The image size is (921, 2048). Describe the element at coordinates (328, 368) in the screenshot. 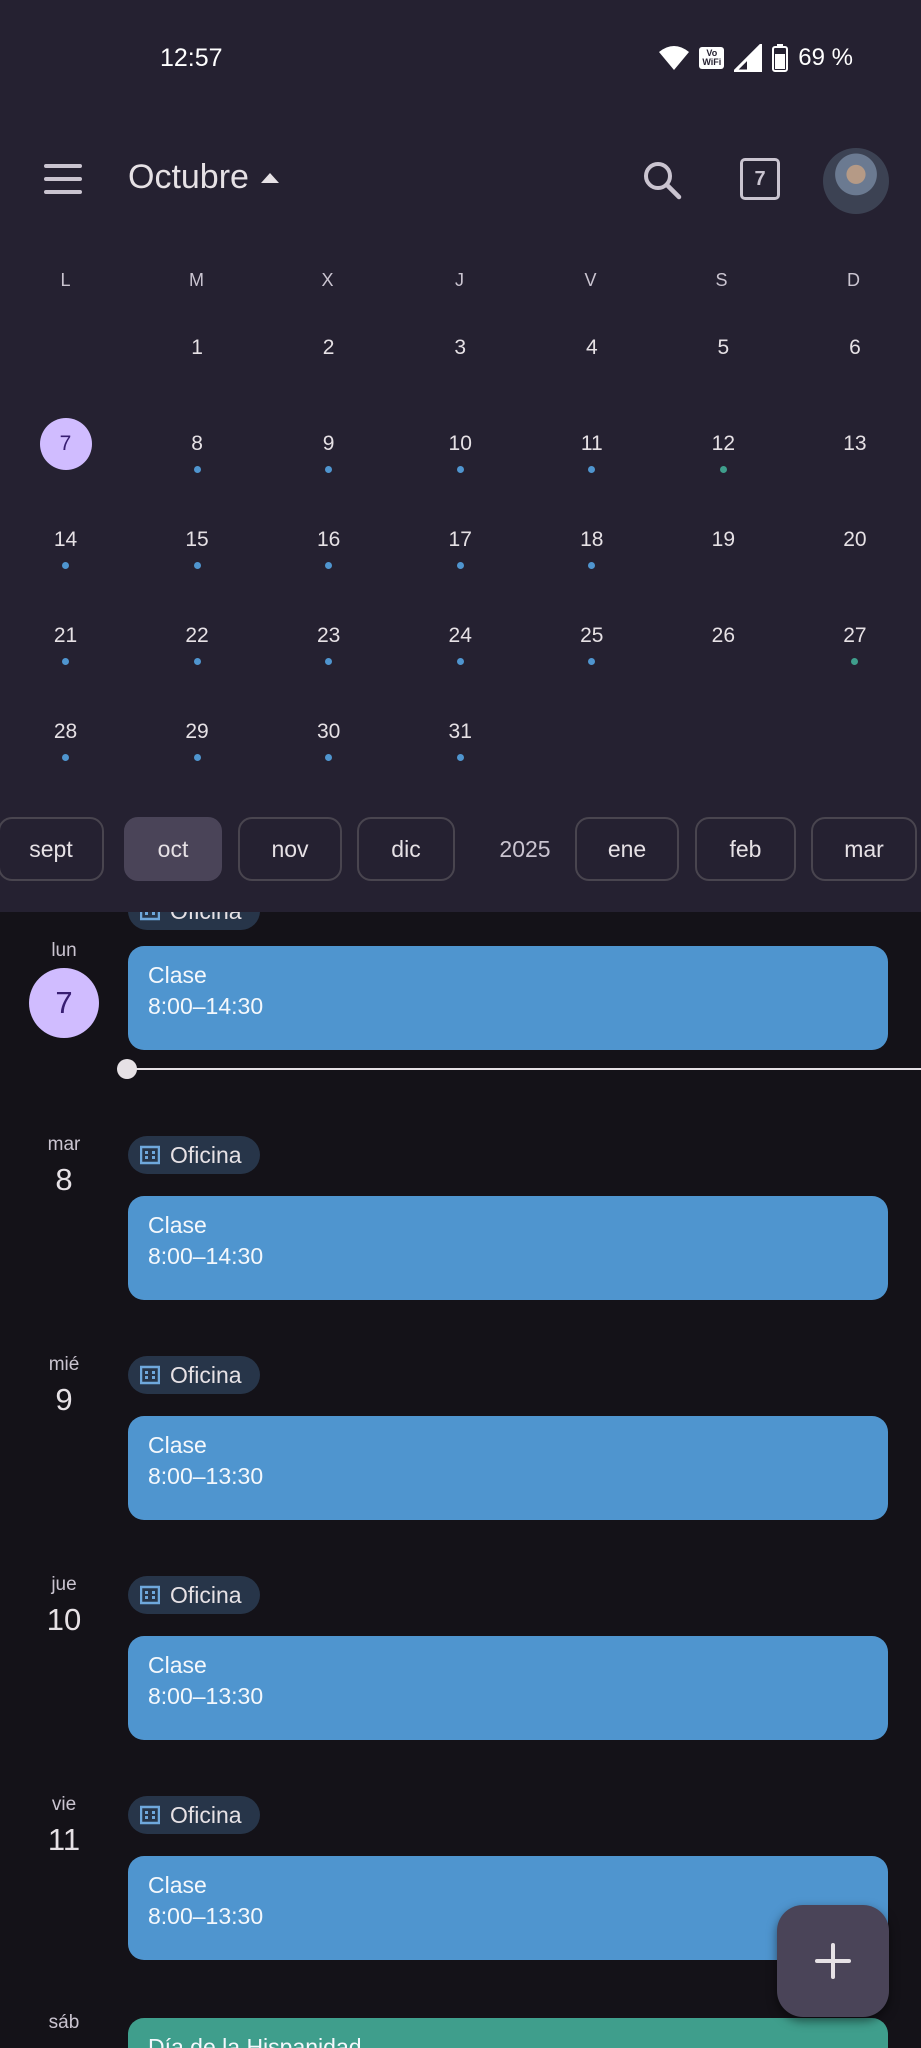

I see `calendar-day-cell: 2` at that location.